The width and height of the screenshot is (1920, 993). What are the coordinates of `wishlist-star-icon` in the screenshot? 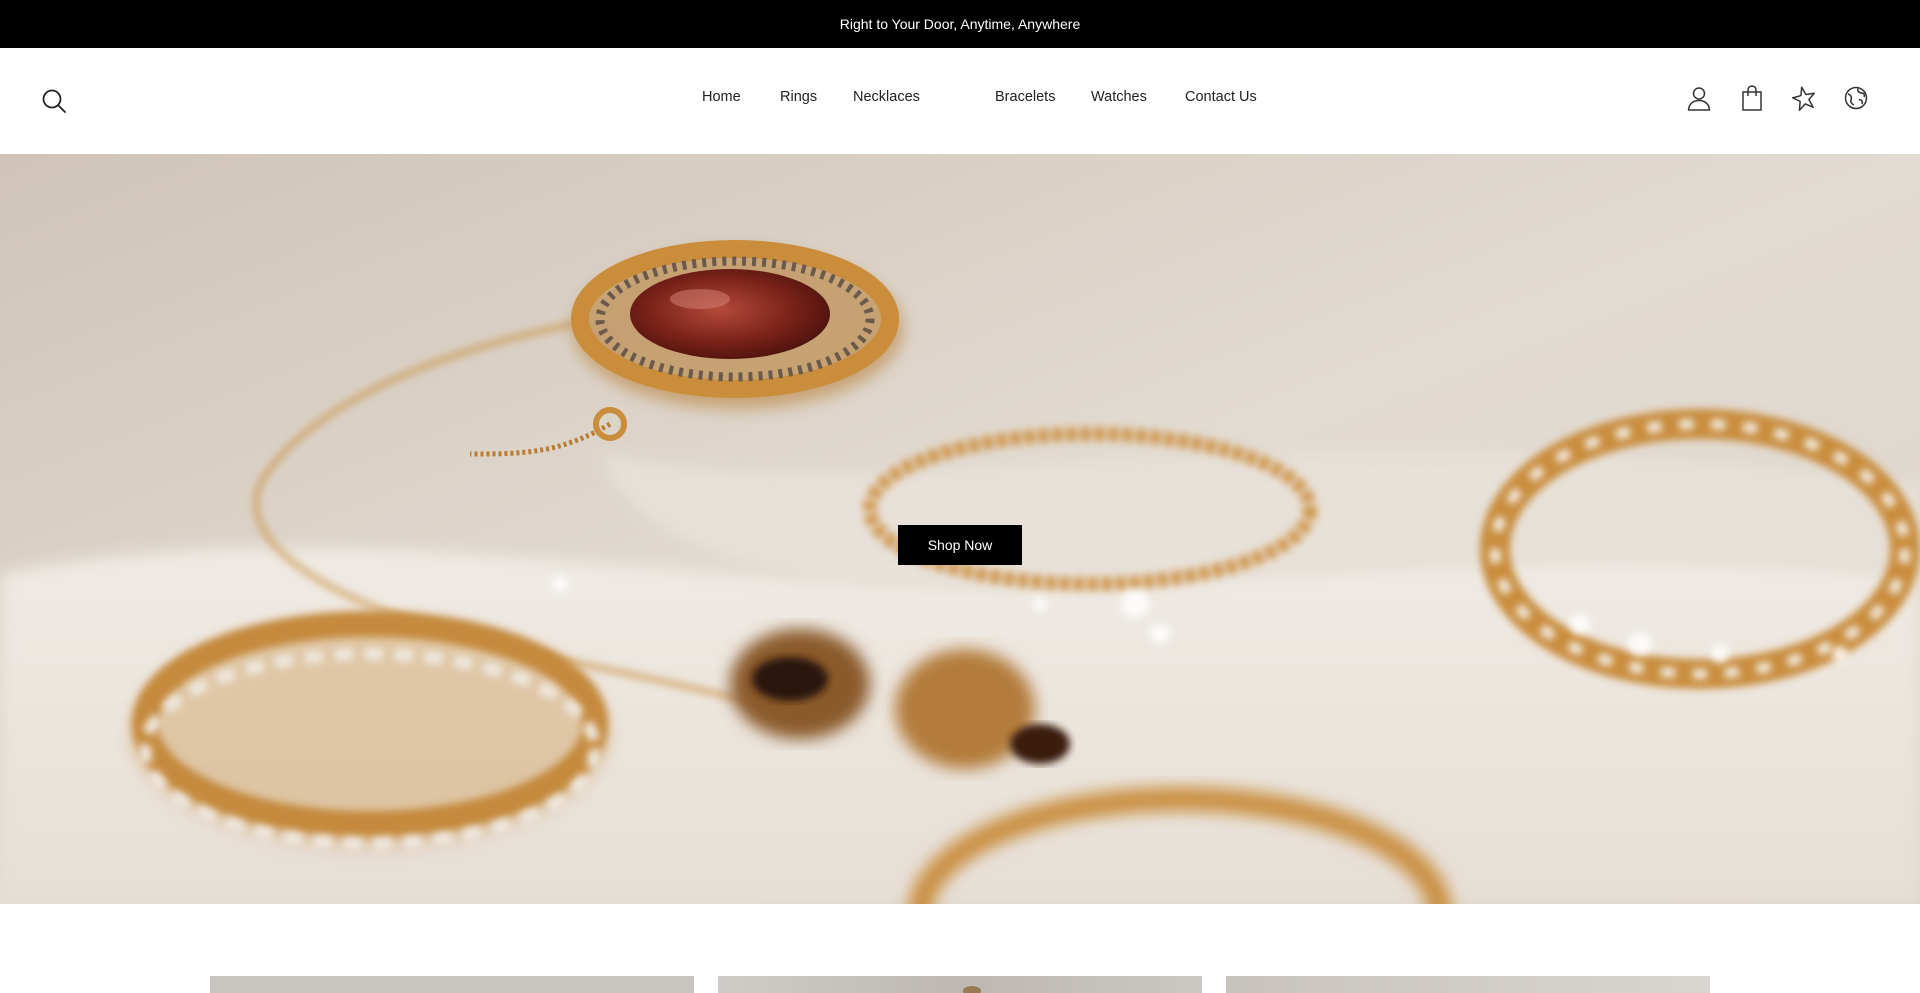 It's located at (1804, 98).